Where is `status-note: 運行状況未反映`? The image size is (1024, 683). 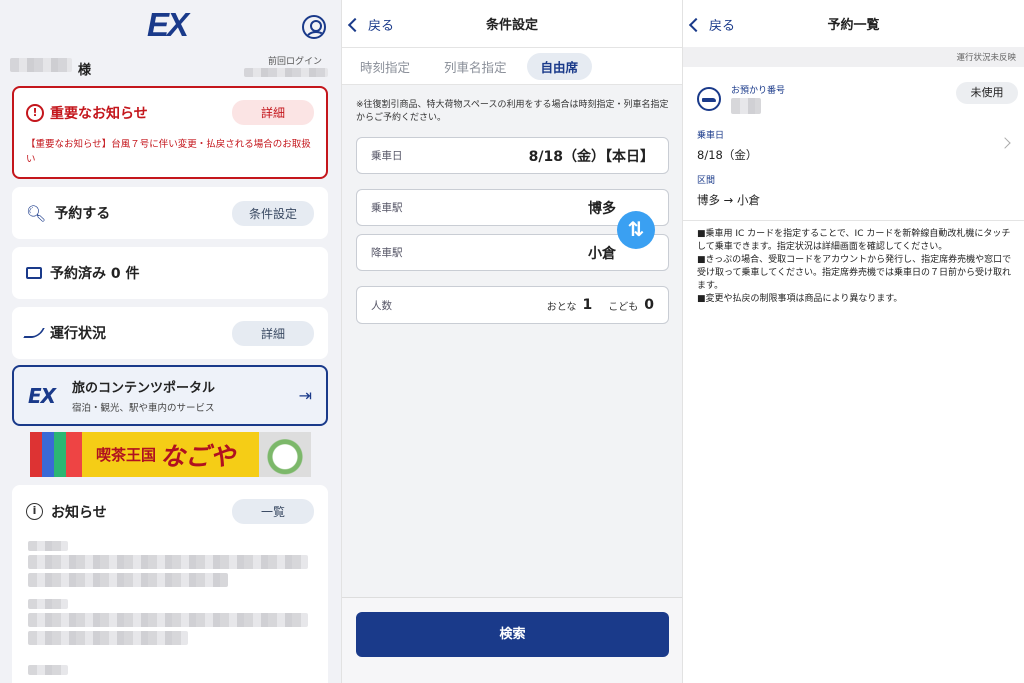 status-note: 運行状況未反映 is located at coordinates (853, 57).